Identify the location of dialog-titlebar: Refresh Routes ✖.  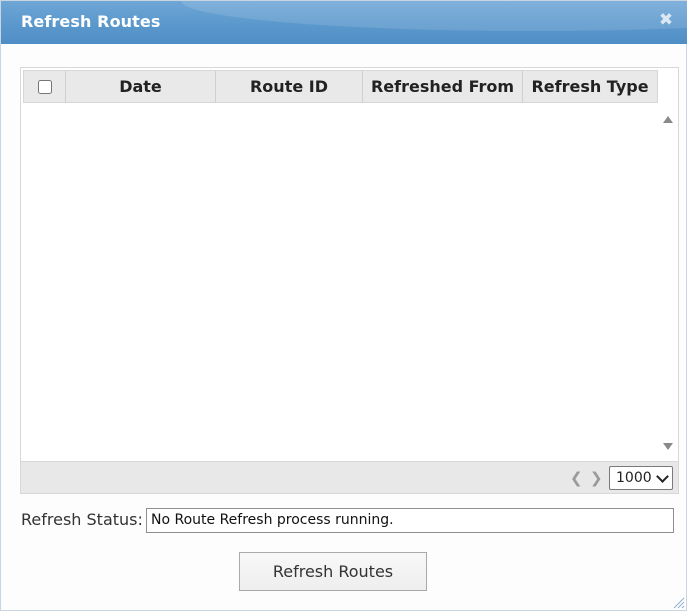
(344, 22).